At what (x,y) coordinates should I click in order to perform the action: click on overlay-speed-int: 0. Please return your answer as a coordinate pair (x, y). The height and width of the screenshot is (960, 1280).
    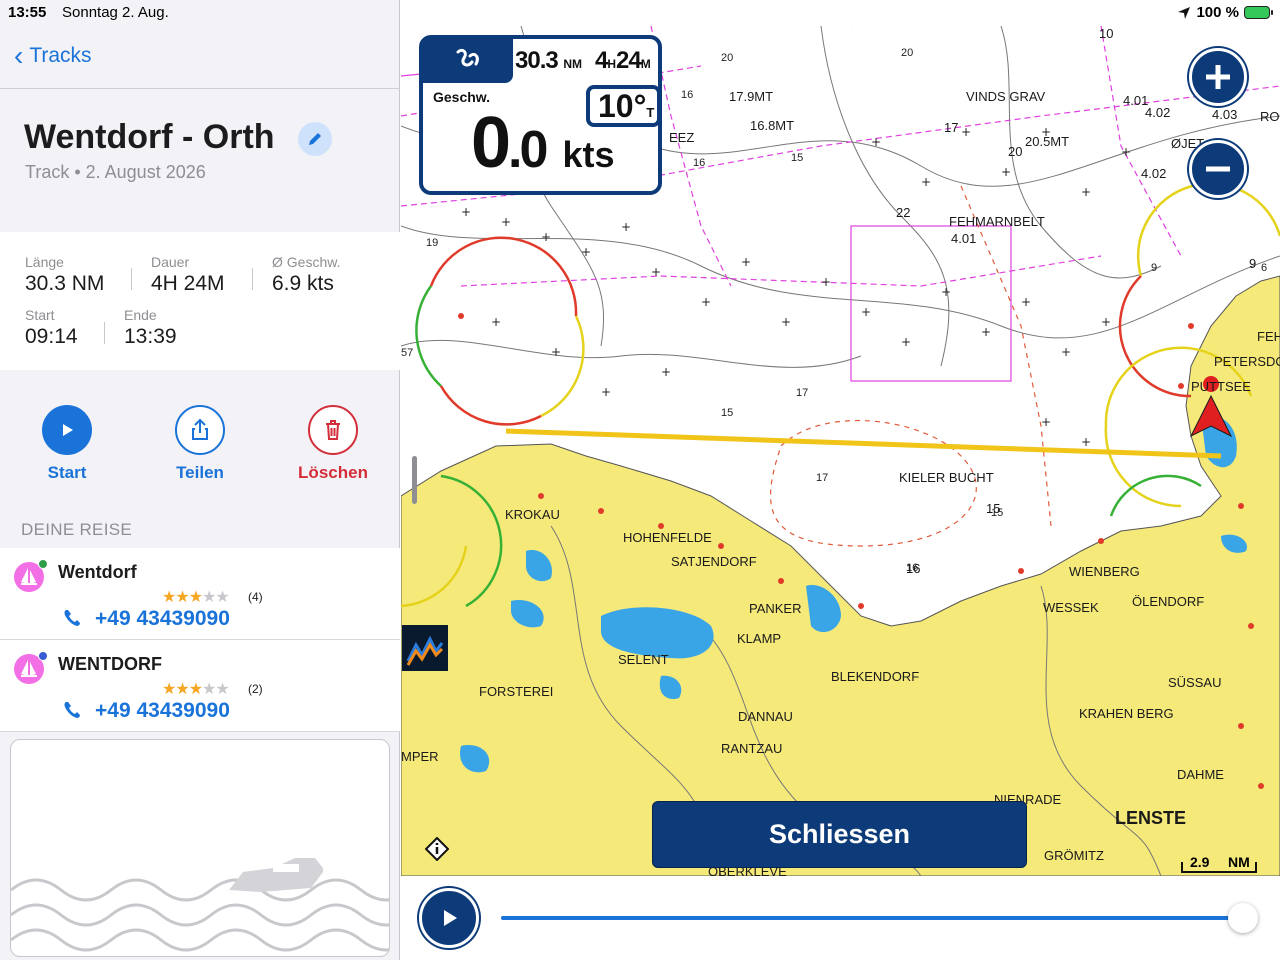
    Looking at the image, I should click on (491, 143).